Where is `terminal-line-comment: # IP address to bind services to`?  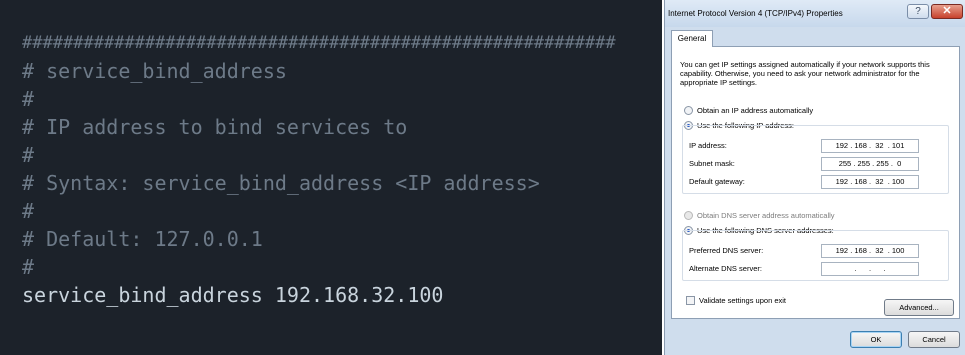
terminal-line-comment: # IP address to bind services to is located at coordinates (215, 127).